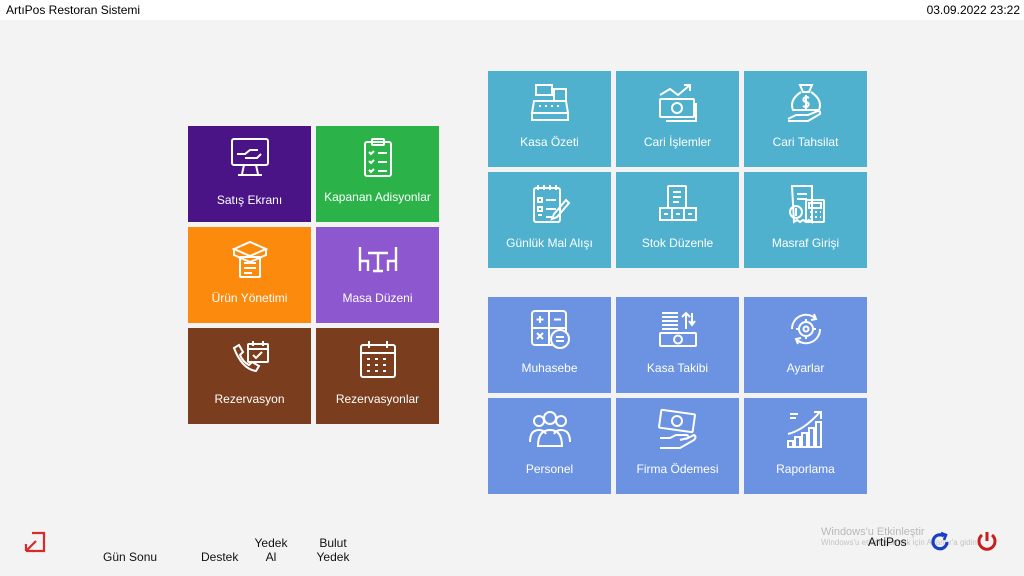 This screenshot has height=576, width=1024. Describe the element at coordinates (271, 557) in the screenshot. I see `yedek-al-label-line2: Al` at that location.